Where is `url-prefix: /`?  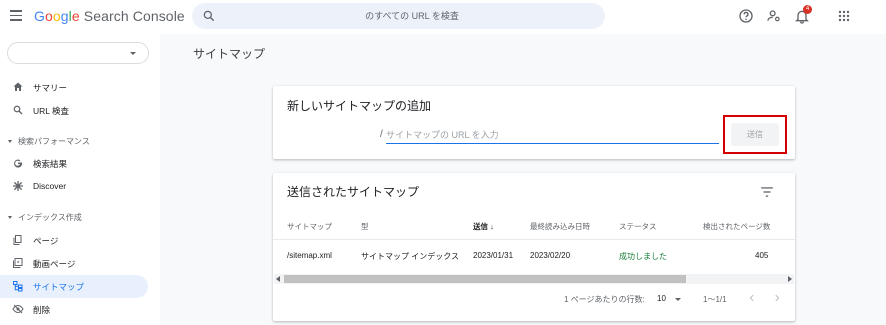 url-prefix: / is located at coordinates (381, 134).